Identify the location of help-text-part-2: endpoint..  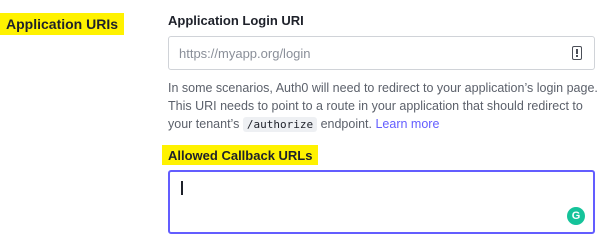
(346, 124).